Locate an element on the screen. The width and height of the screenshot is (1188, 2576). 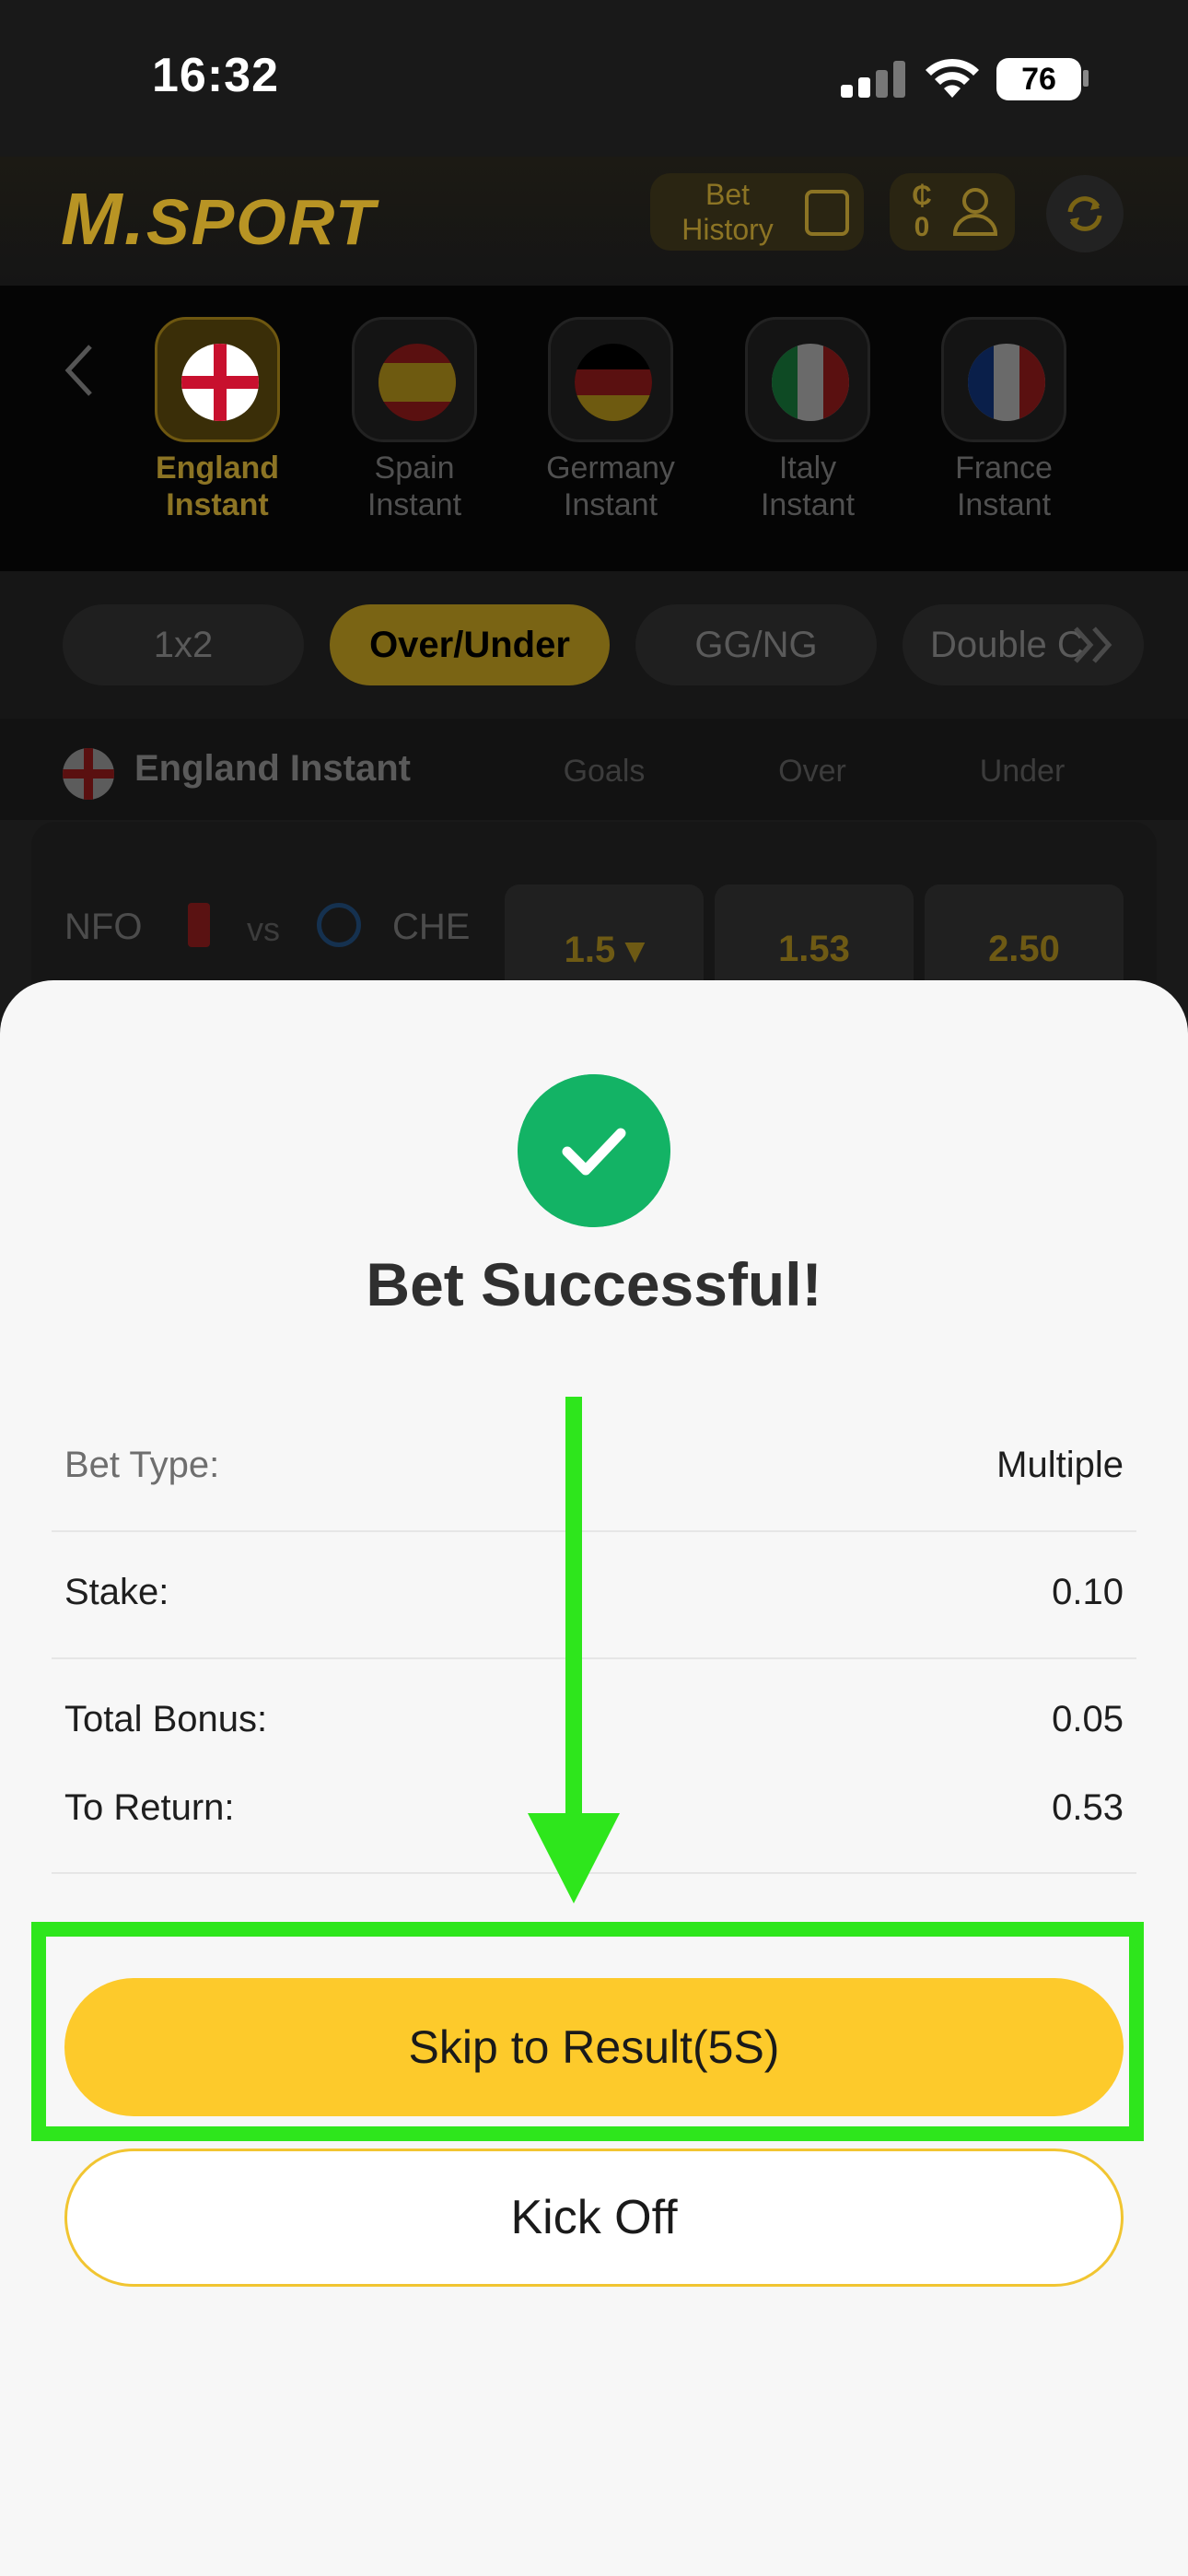
germany-flag-icon is located at coordinates (613, 382).